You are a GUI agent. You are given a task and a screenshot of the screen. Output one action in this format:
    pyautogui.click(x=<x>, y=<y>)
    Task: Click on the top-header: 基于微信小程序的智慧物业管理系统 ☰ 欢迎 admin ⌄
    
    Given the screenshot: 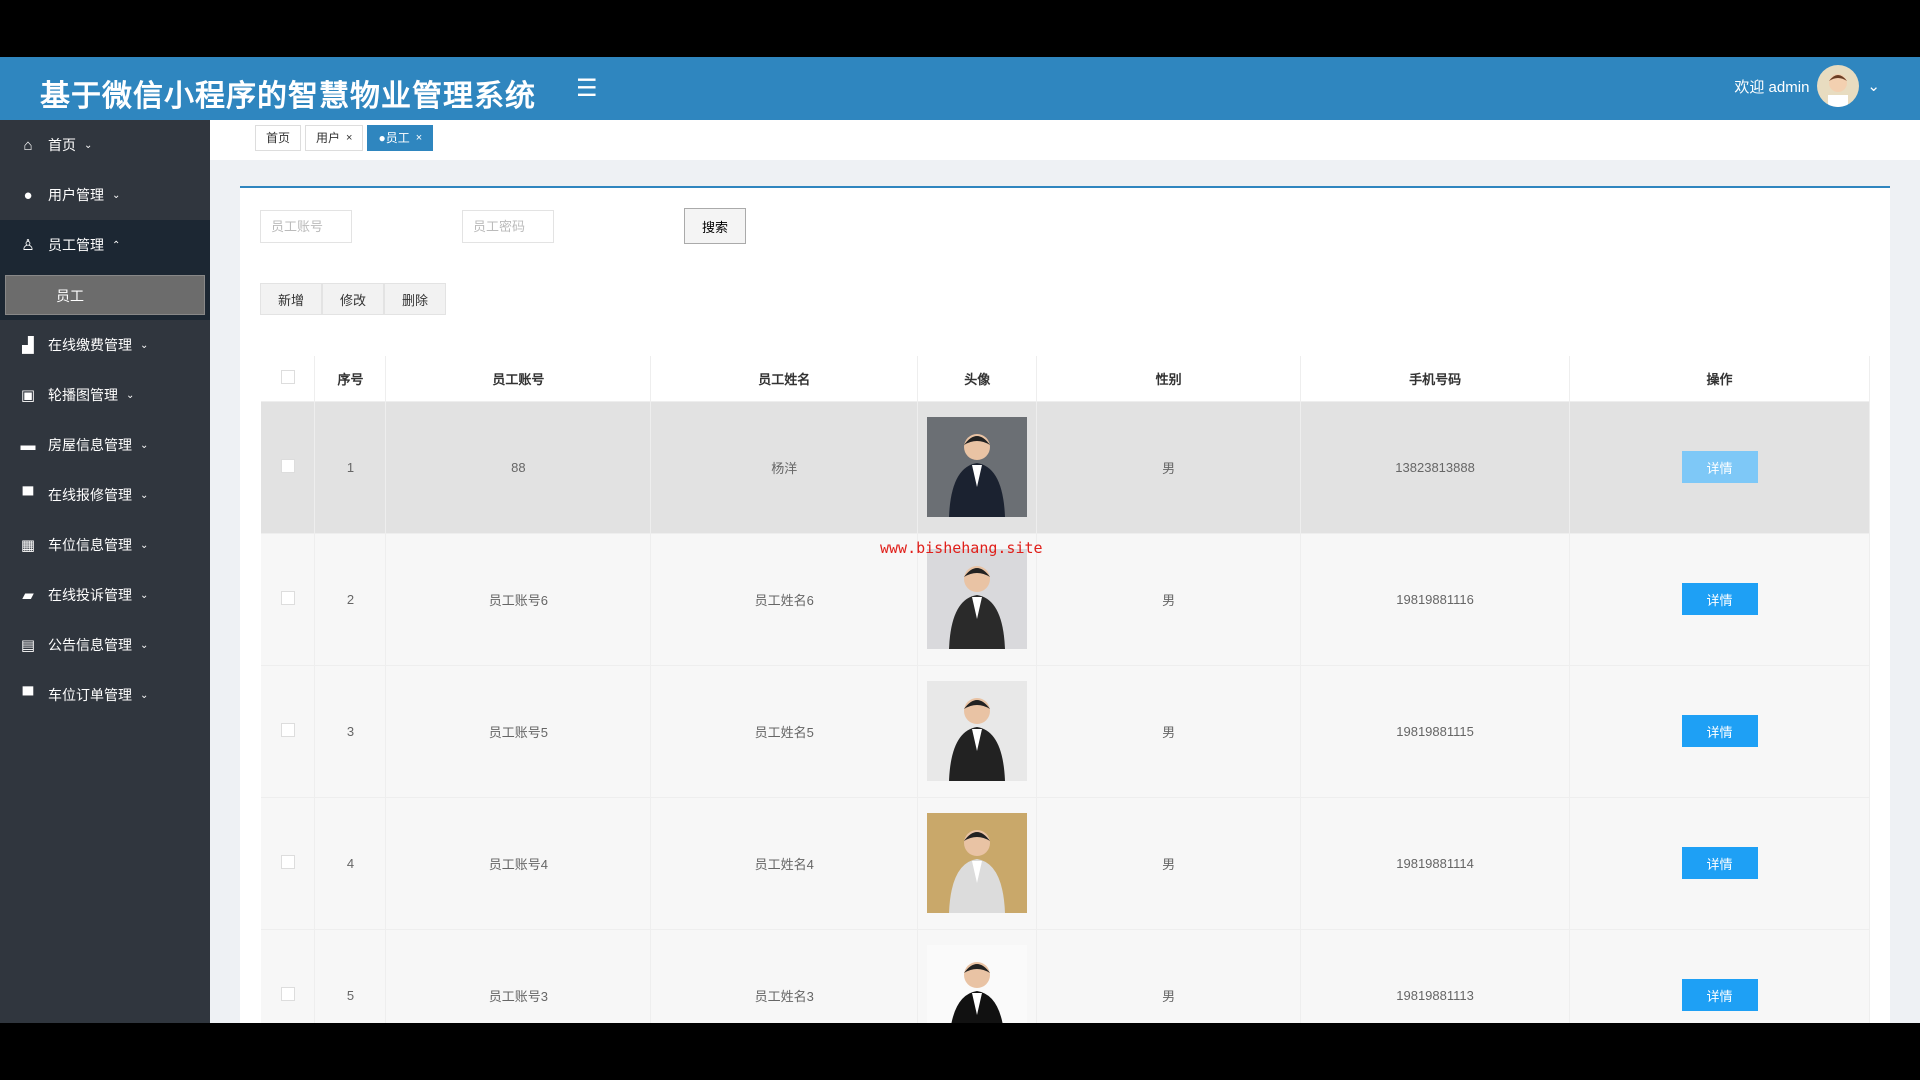 What is the action you would take?
    pyautogui.click(x=960, y=88)
    